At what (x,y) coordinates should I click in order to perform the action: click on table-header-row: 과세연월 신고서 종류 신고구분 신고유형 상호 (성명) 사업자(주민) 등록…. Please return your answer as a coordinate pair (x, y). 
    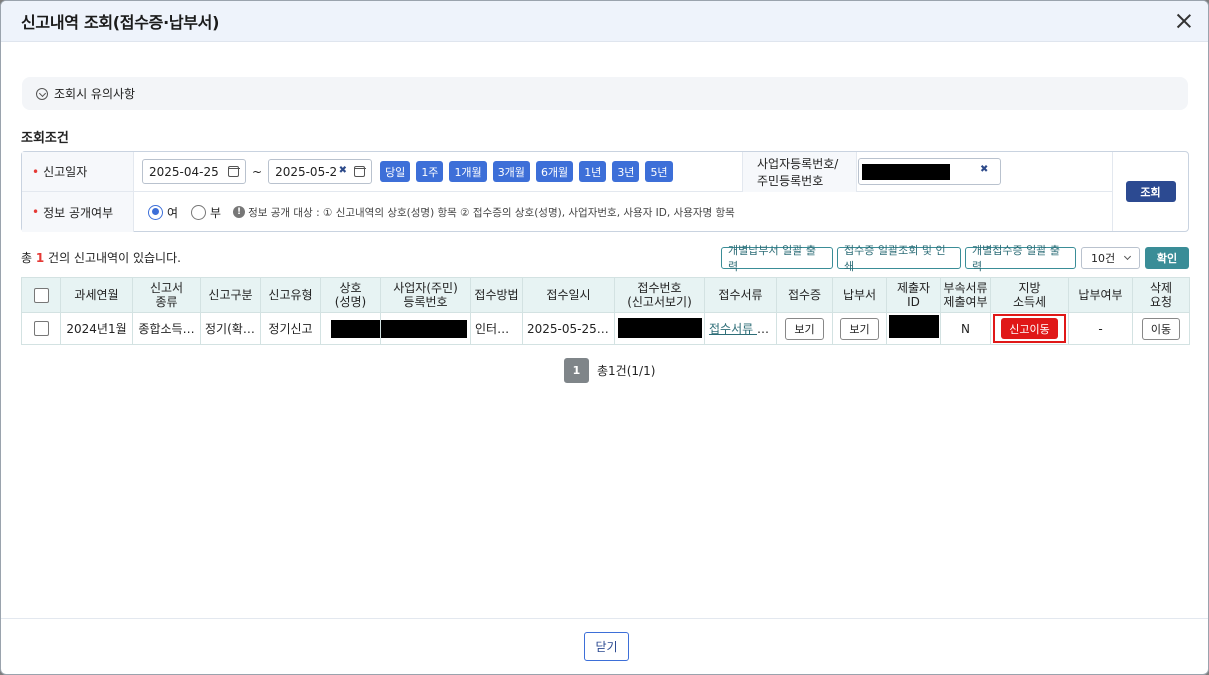
    Looking at the image, I should click on (605, 295).